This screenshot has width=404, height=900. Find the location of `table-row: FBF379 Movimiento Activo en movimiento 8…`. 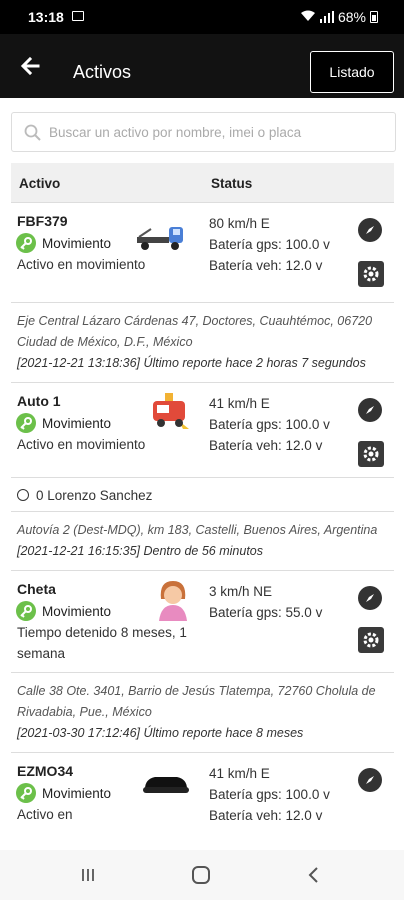

table-row: FBF379 Movimiento Activo en movimiento 8… is located at coordinates (202, 253).